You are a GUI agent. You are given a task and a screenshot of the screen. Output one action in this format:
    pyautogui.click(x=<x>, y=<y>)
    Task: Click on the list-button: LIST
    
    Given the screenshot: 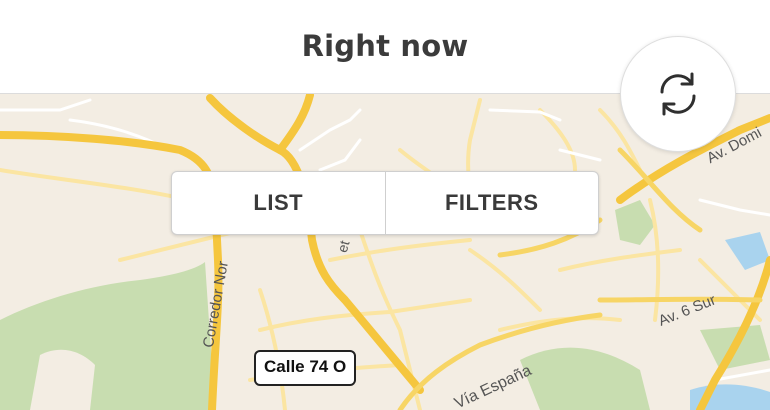 What is the action you would take?
    pyautogui.click(x=278, y=203)
    